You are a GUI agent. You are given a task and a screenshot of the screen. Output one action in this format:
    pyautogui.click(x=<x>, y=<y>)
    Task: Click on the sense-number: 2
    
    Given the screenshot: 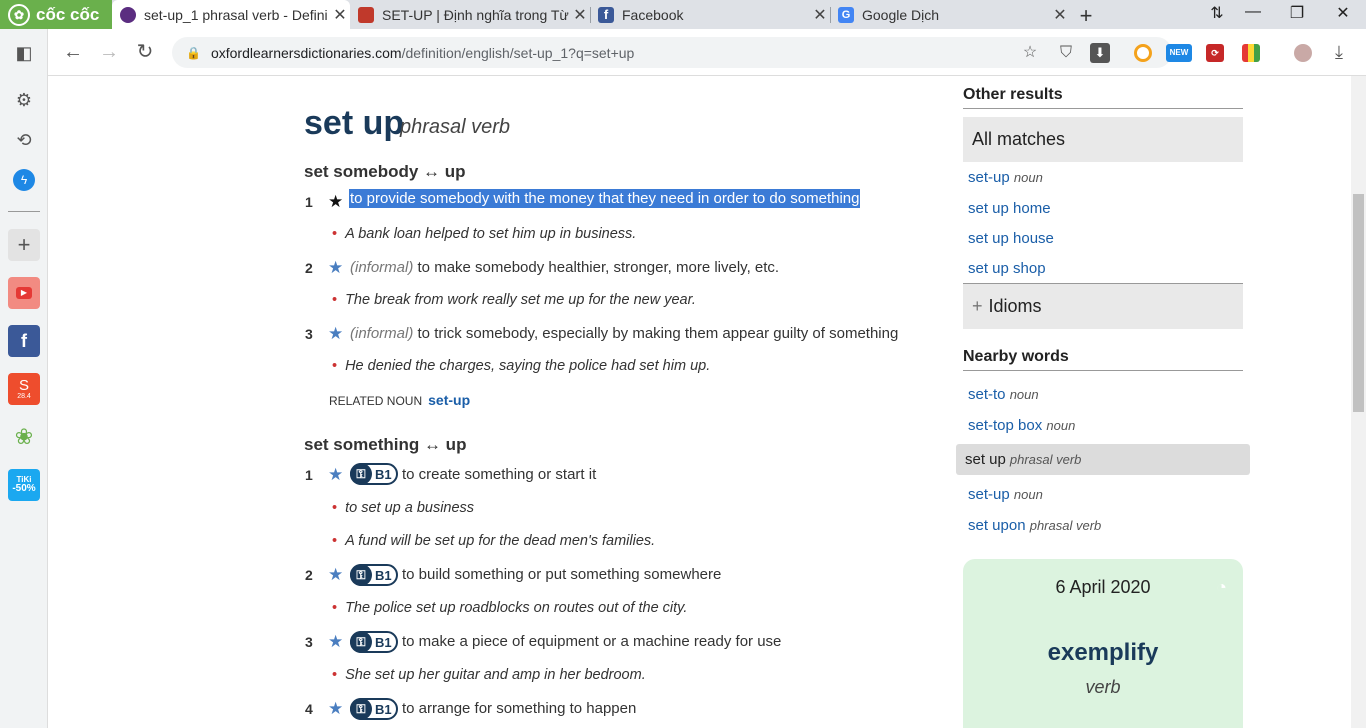 What is the action you would take?
    pyautogui.click(x=309, y=575)
    